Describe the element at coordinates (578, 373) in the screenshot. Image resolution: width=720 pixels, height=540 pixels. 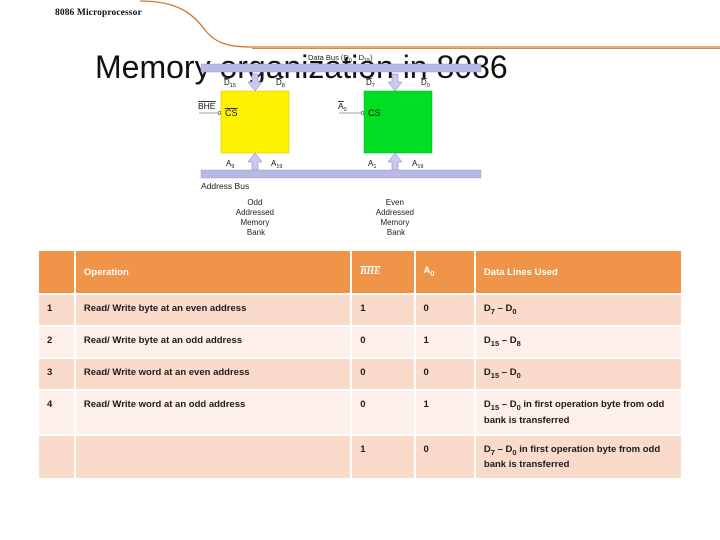
I see `cell-data-lines: D15 – D0` at that location.